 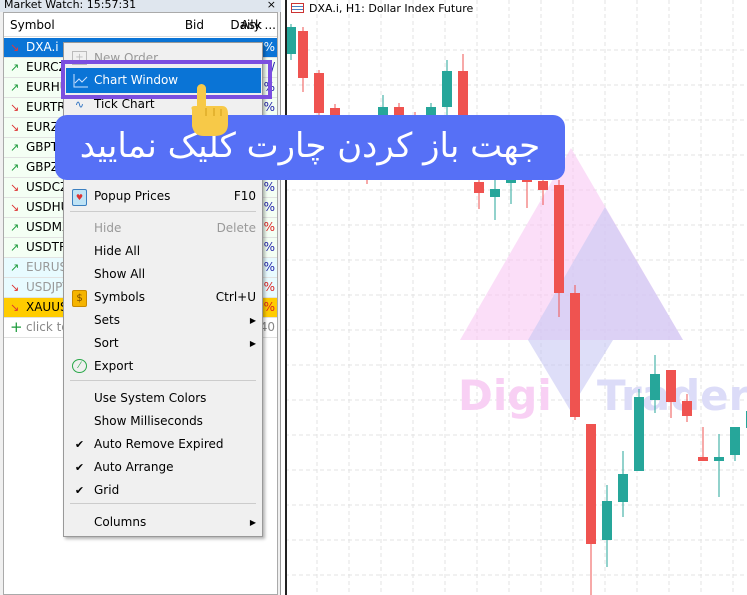 I want to click on menu-item-show-milliseconds: Show Milliseconds, so click(x=163, y=421).